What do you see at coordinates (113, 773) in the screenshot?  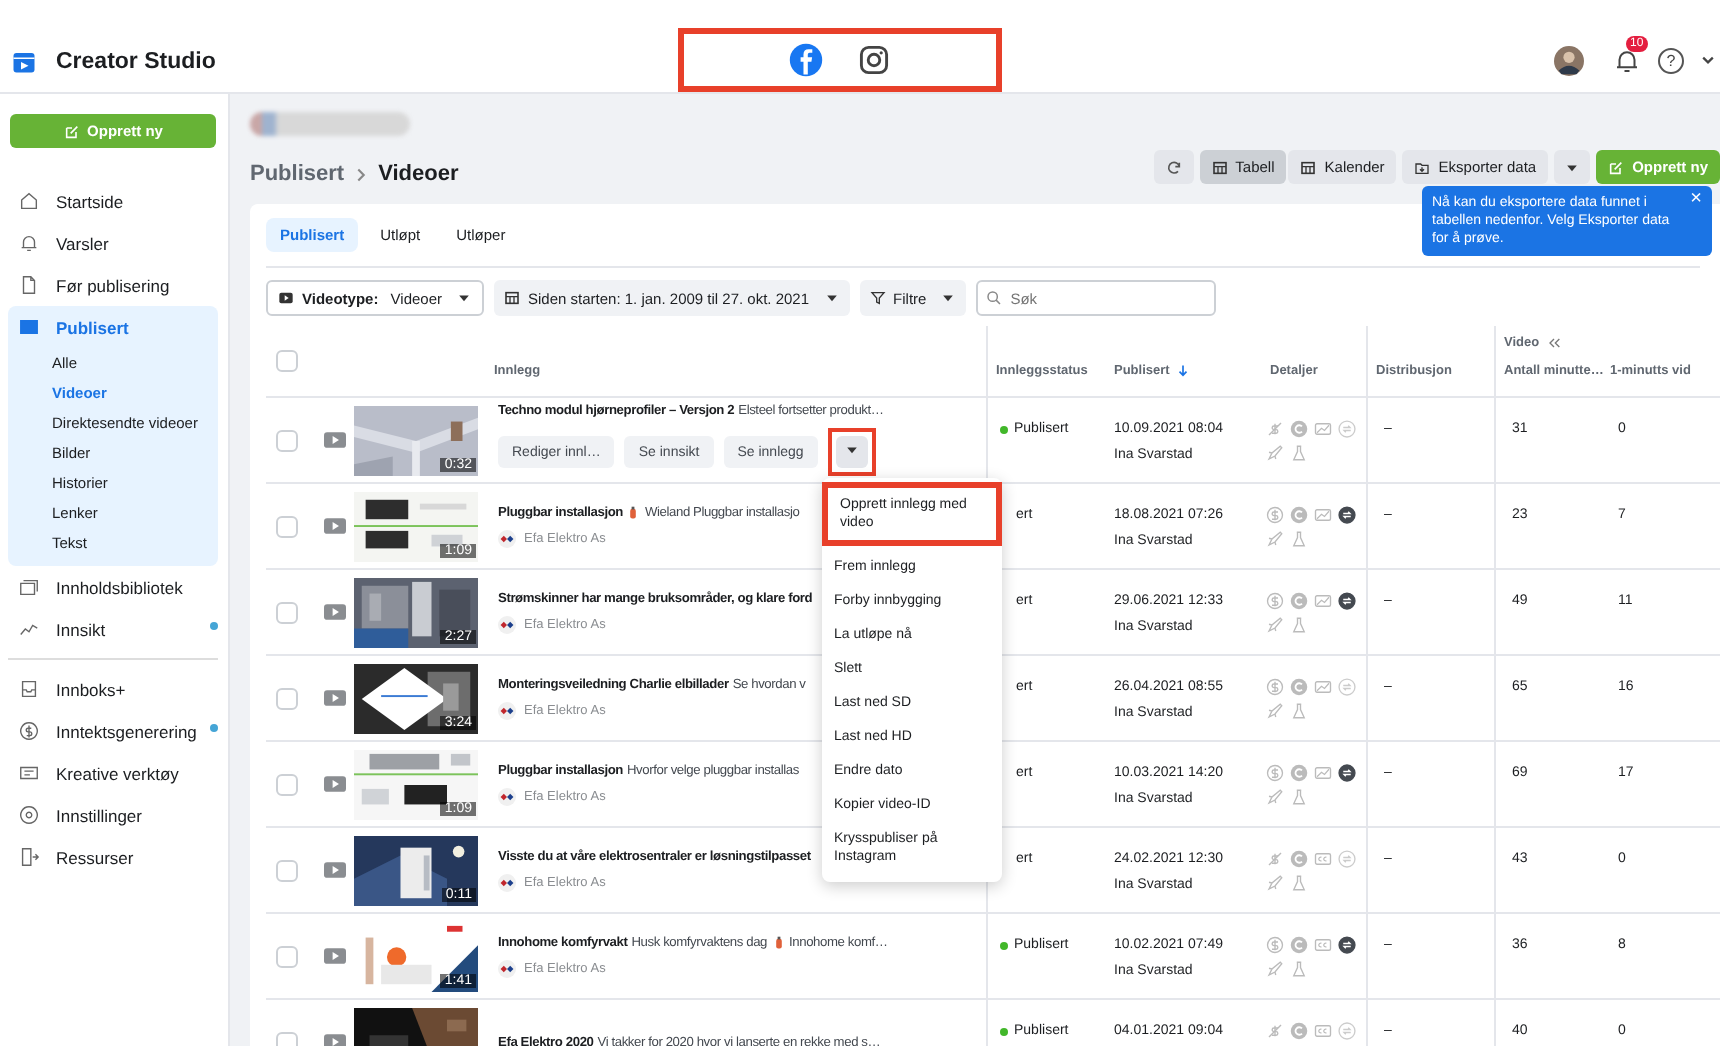 I see `sidebar-item: Kreative verktøy` at bounding box center [113, 773].